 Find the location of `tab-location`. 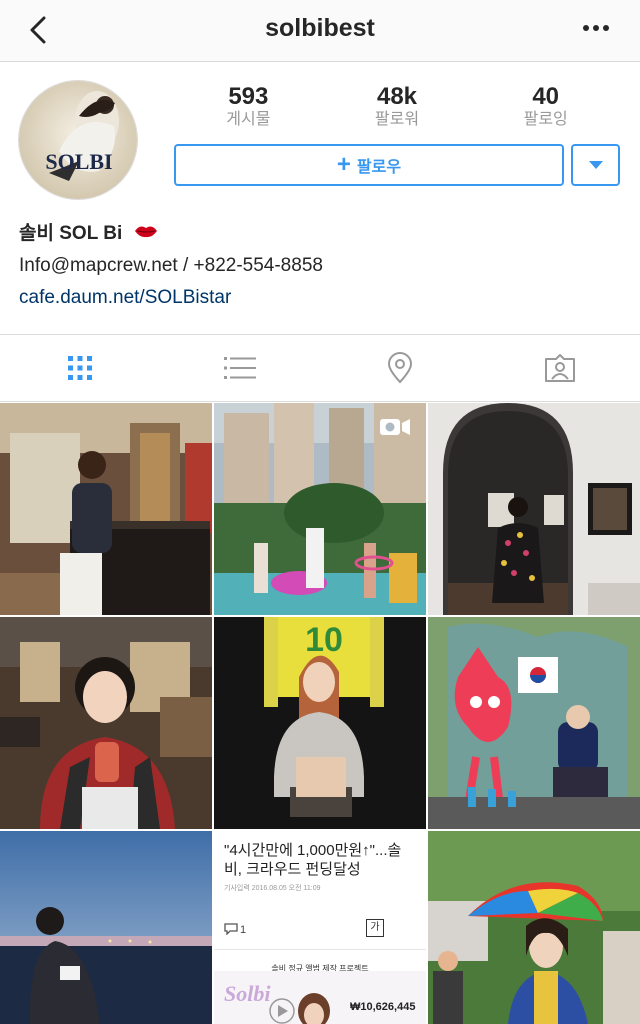

tab-location is located at coordinates (400, 368).